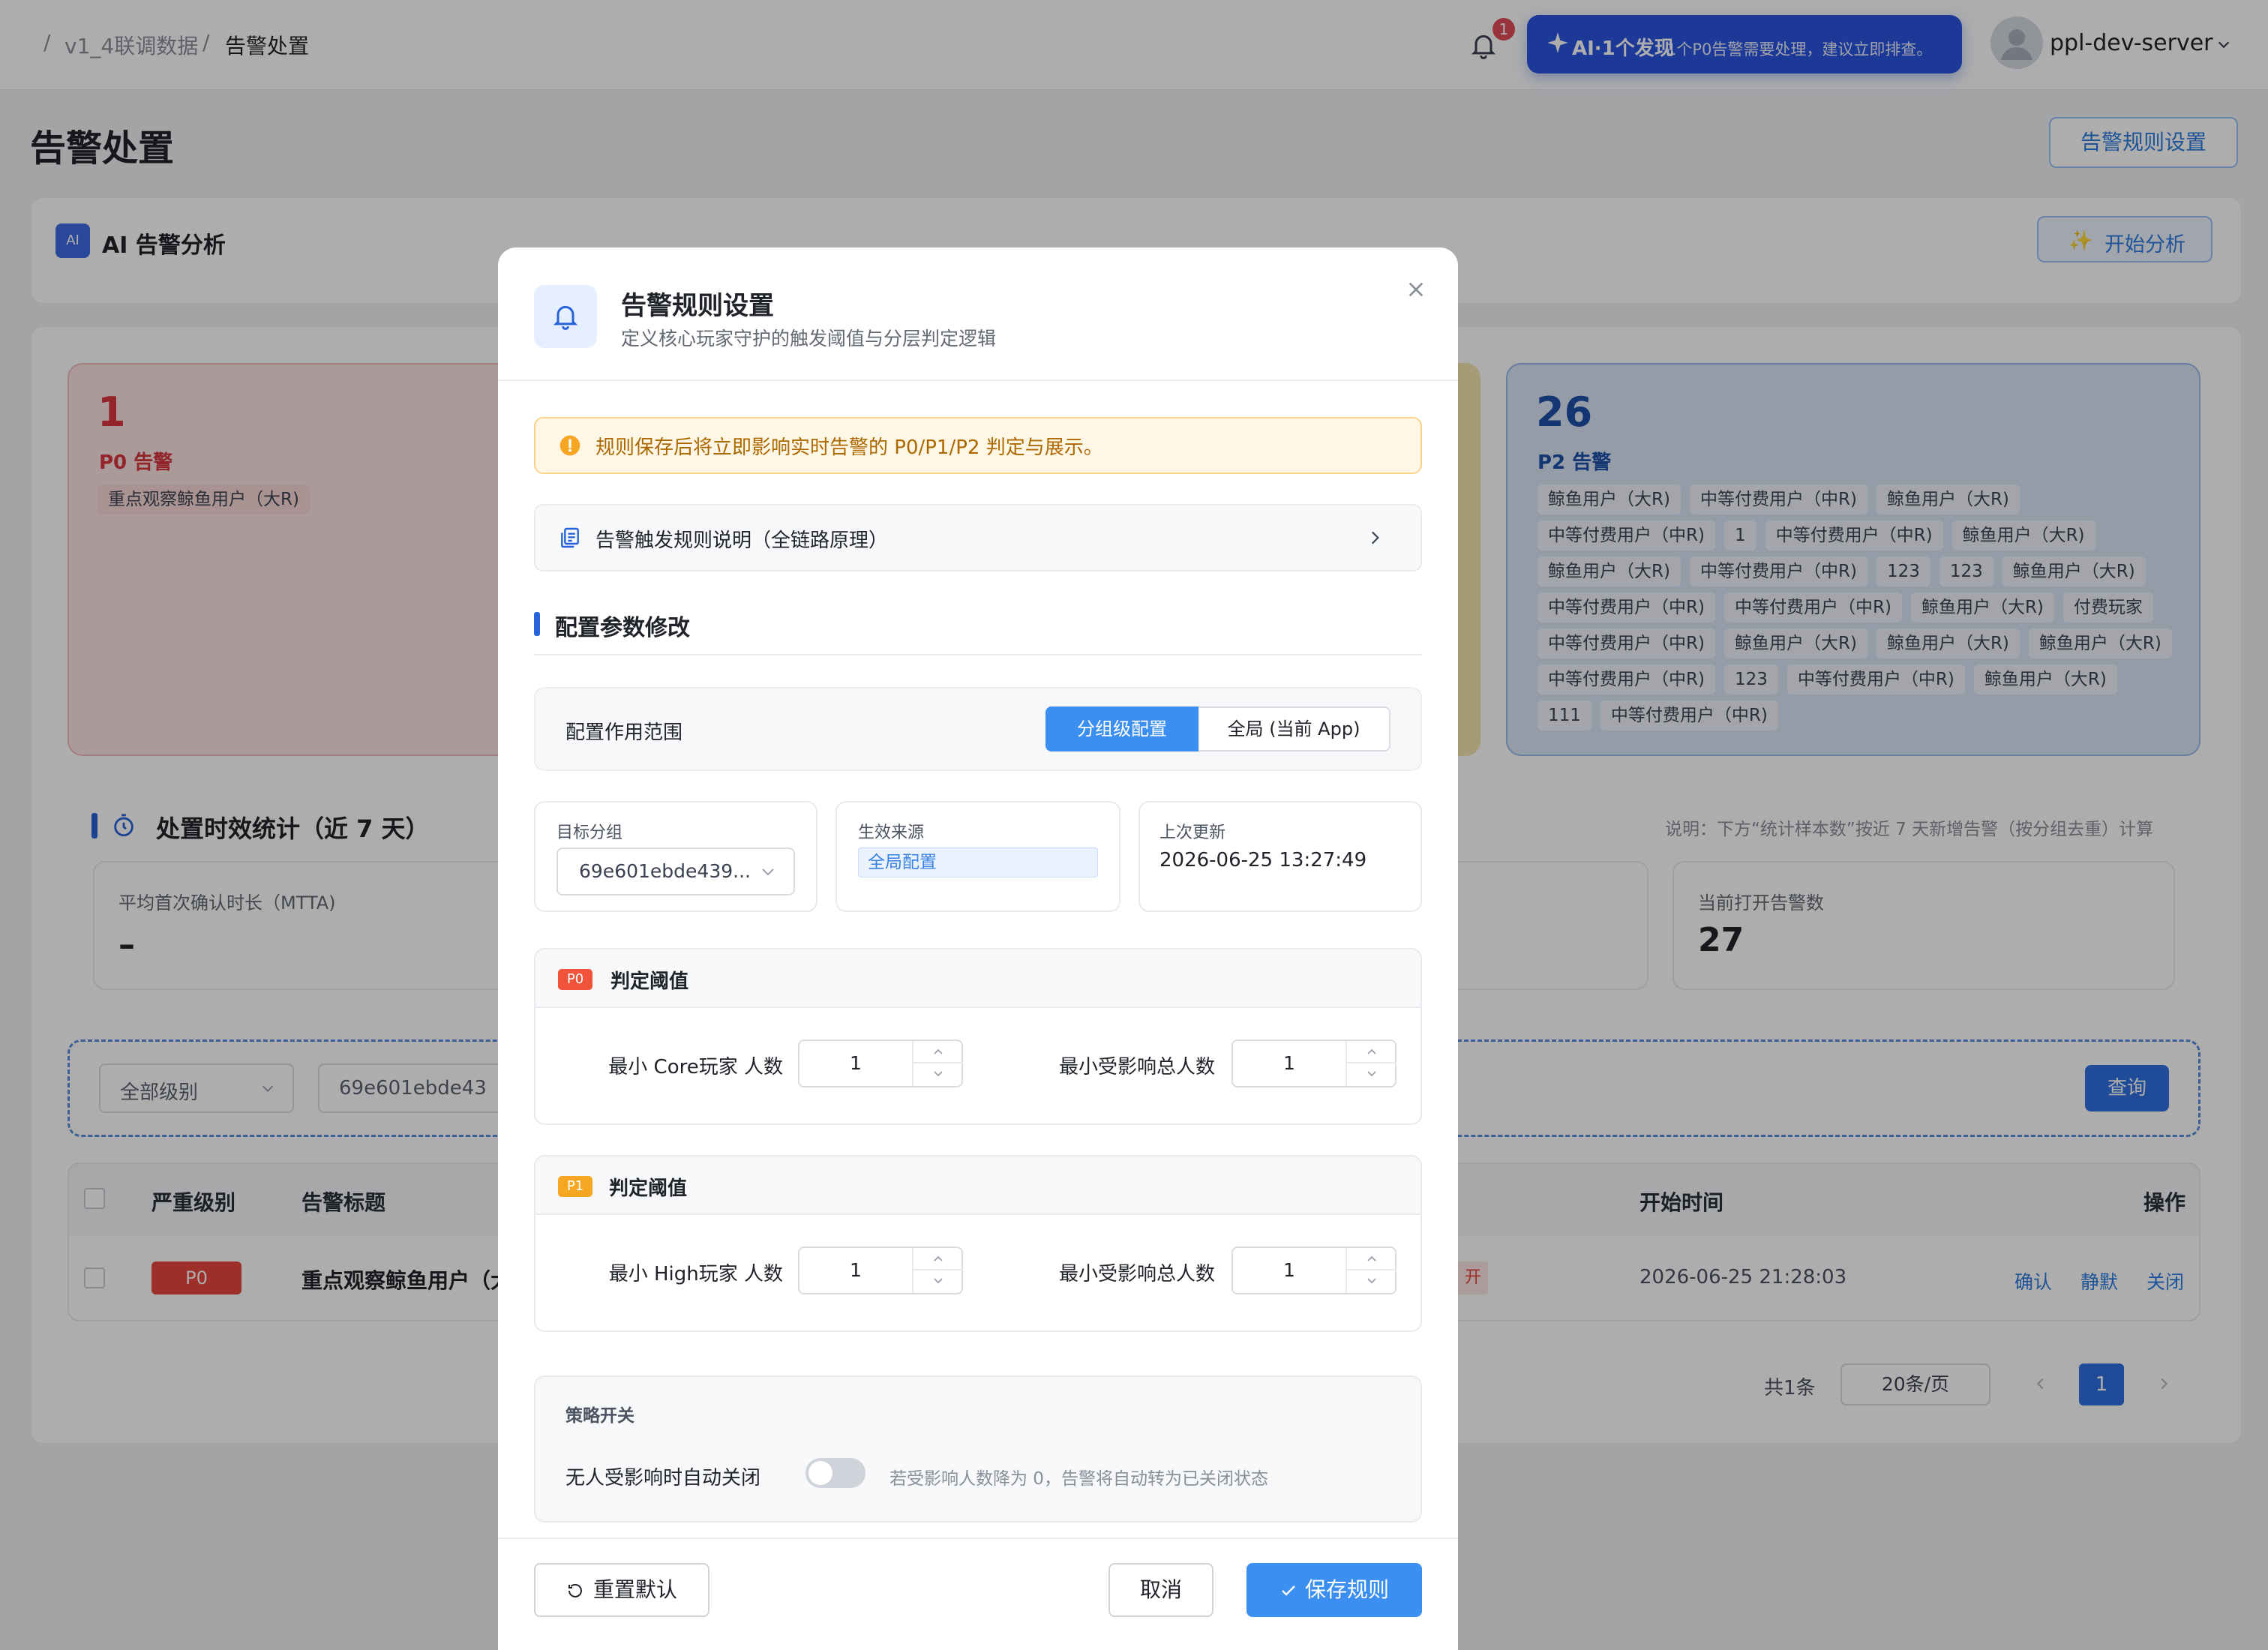 Image resolution: width=2268 pixels, height=1650 pixels. Describe the element at coordinates (570, 537) in the screenshot. I see `document-icon` at that location.